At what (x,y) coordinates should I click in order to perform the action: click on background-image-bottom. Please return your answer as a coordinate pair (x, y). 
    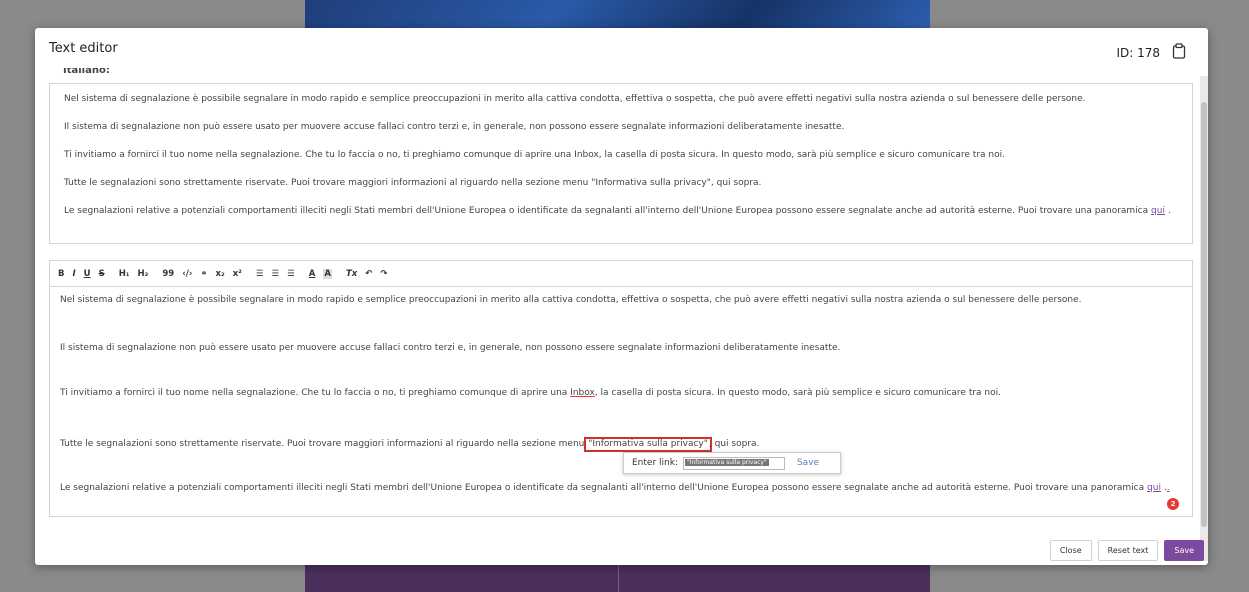
    Looking at the image, I should click on (617, 578).